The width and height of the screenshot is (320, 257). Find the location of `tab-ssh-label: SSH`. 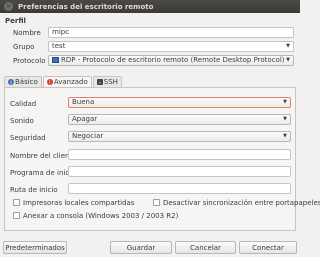

tab-ssh-label: SSH is located at coordinates (110, 82).